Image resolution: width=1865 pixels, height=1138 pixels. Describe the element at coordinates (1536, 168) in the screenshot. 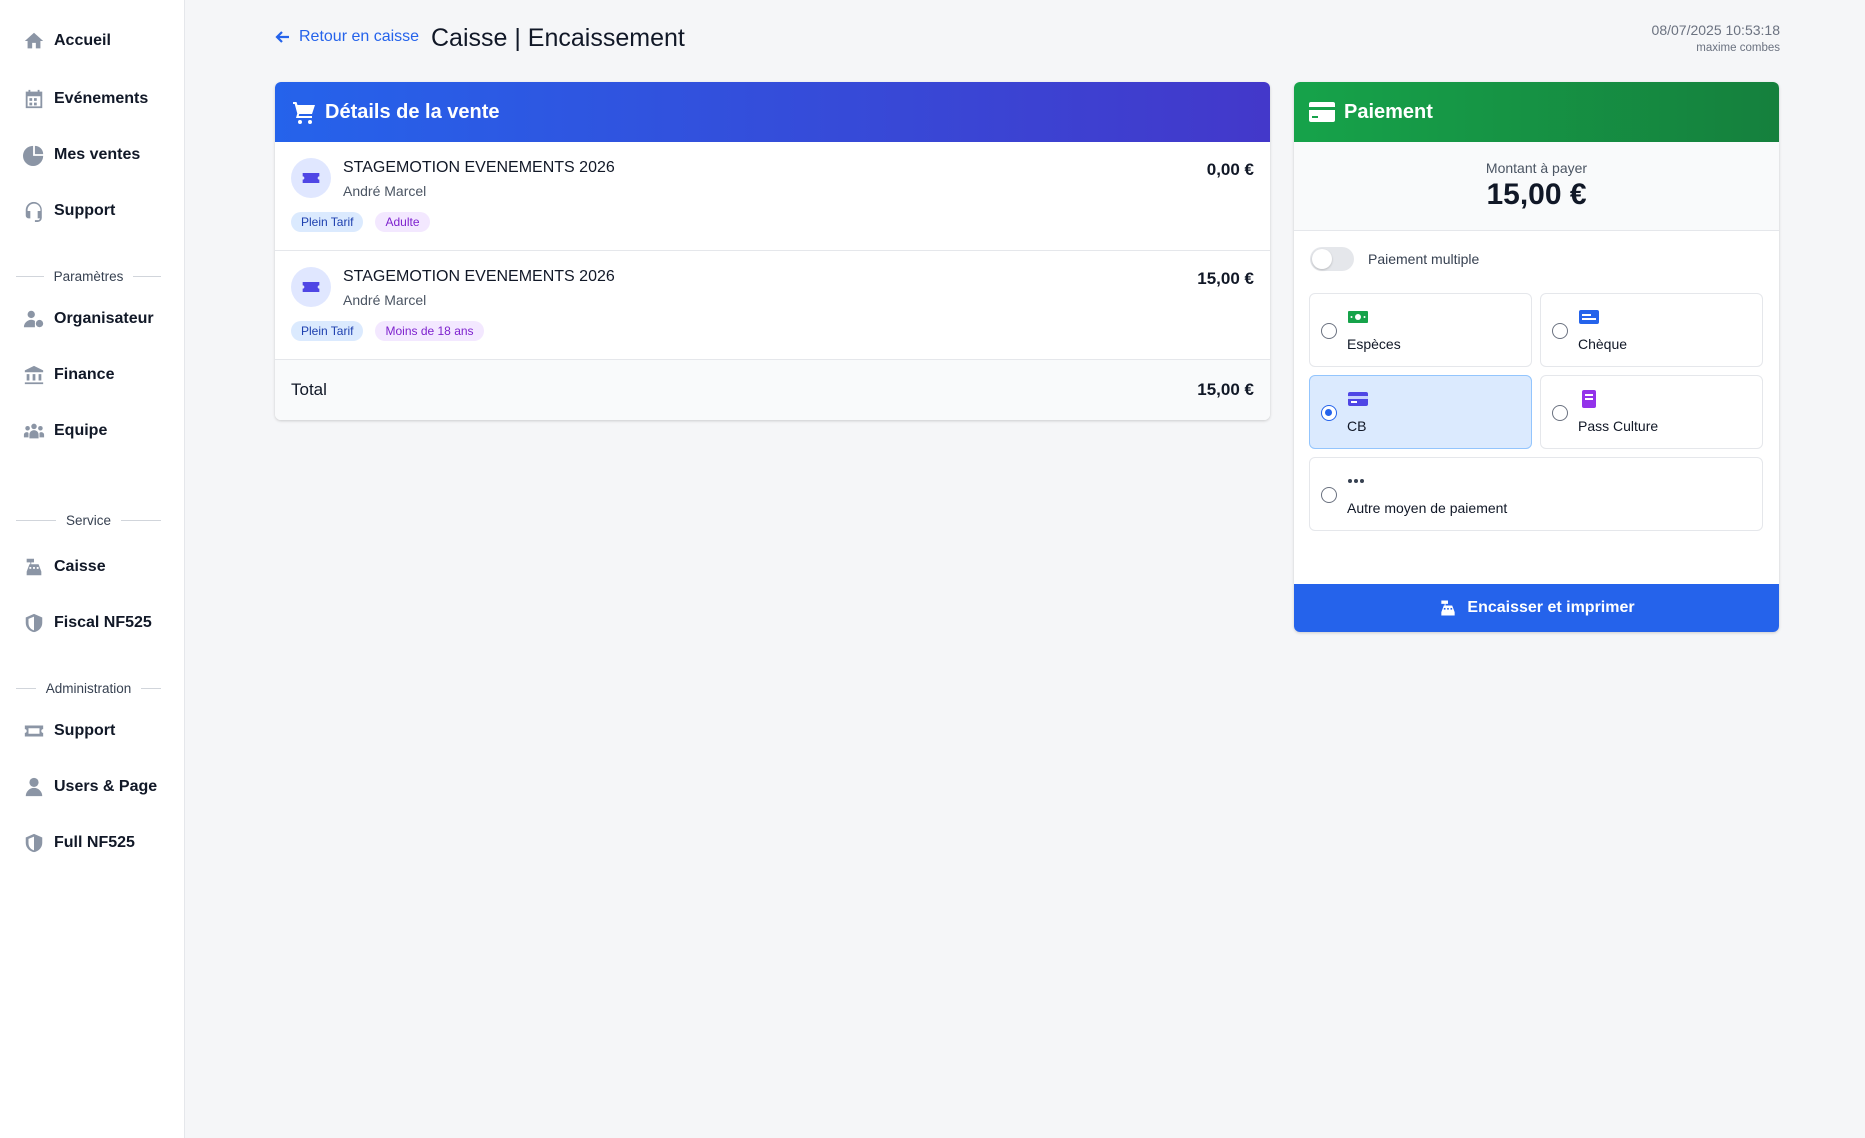

I see `amount-label: Montant à payer` at that location.